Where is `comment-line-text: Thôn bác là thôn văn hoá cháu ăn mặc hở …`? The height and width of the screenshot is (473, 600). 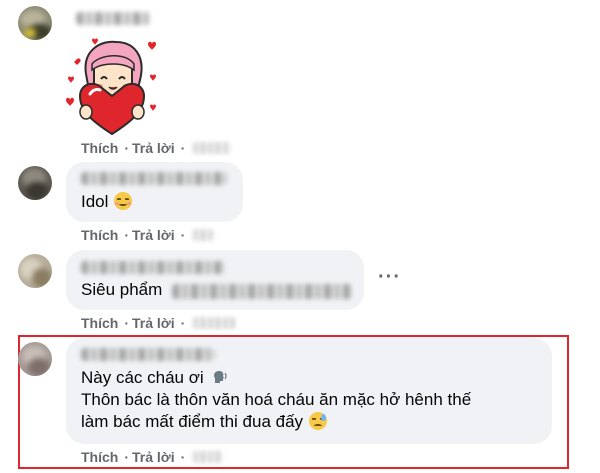
comment-line-text: Thôn bác là thôn văn hoá cháu ăn mặc hở … is located at coordinates (276, 399).